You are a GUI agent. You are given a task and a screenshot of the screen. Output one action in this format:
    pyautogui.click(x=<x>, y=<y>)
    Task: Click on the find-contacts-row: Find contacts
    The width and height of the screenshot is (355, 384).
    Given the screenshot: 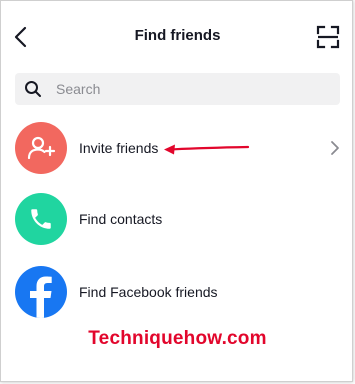 What is the action you would take?
    pyautogui.click(x=177, y=219)
    